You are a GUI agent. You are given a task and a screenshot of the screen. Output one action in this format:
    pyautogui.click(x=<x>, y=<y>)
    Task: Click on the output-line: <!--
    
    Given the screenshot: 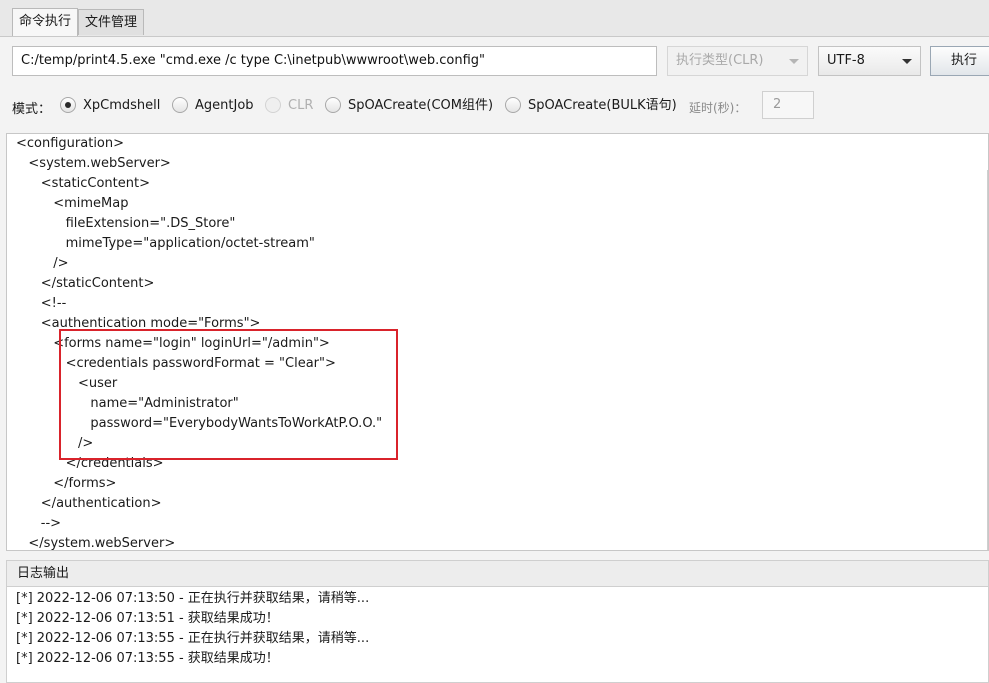 What is the action you would take?
    pyautogui.click(x=41, y=303)
    